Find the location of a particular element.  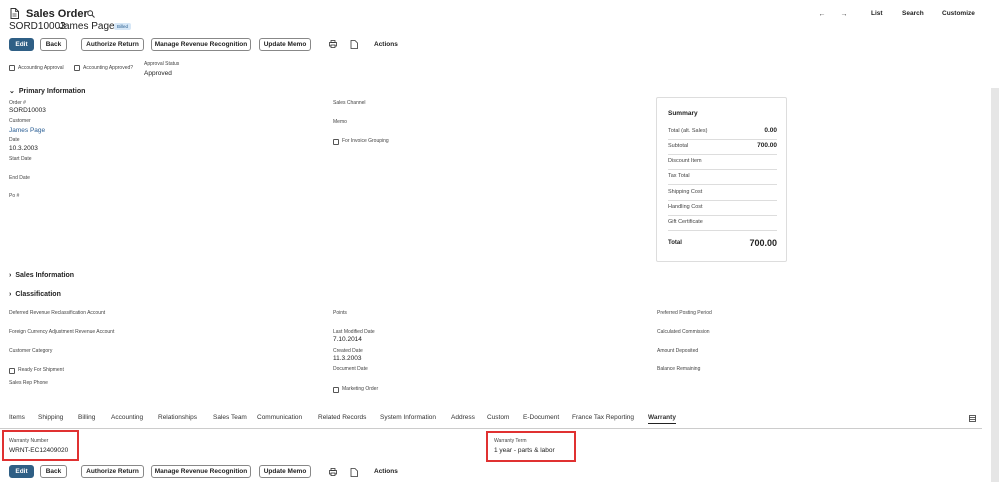

ready-for-shipment-checkbox is located at coordinates (12, 371).